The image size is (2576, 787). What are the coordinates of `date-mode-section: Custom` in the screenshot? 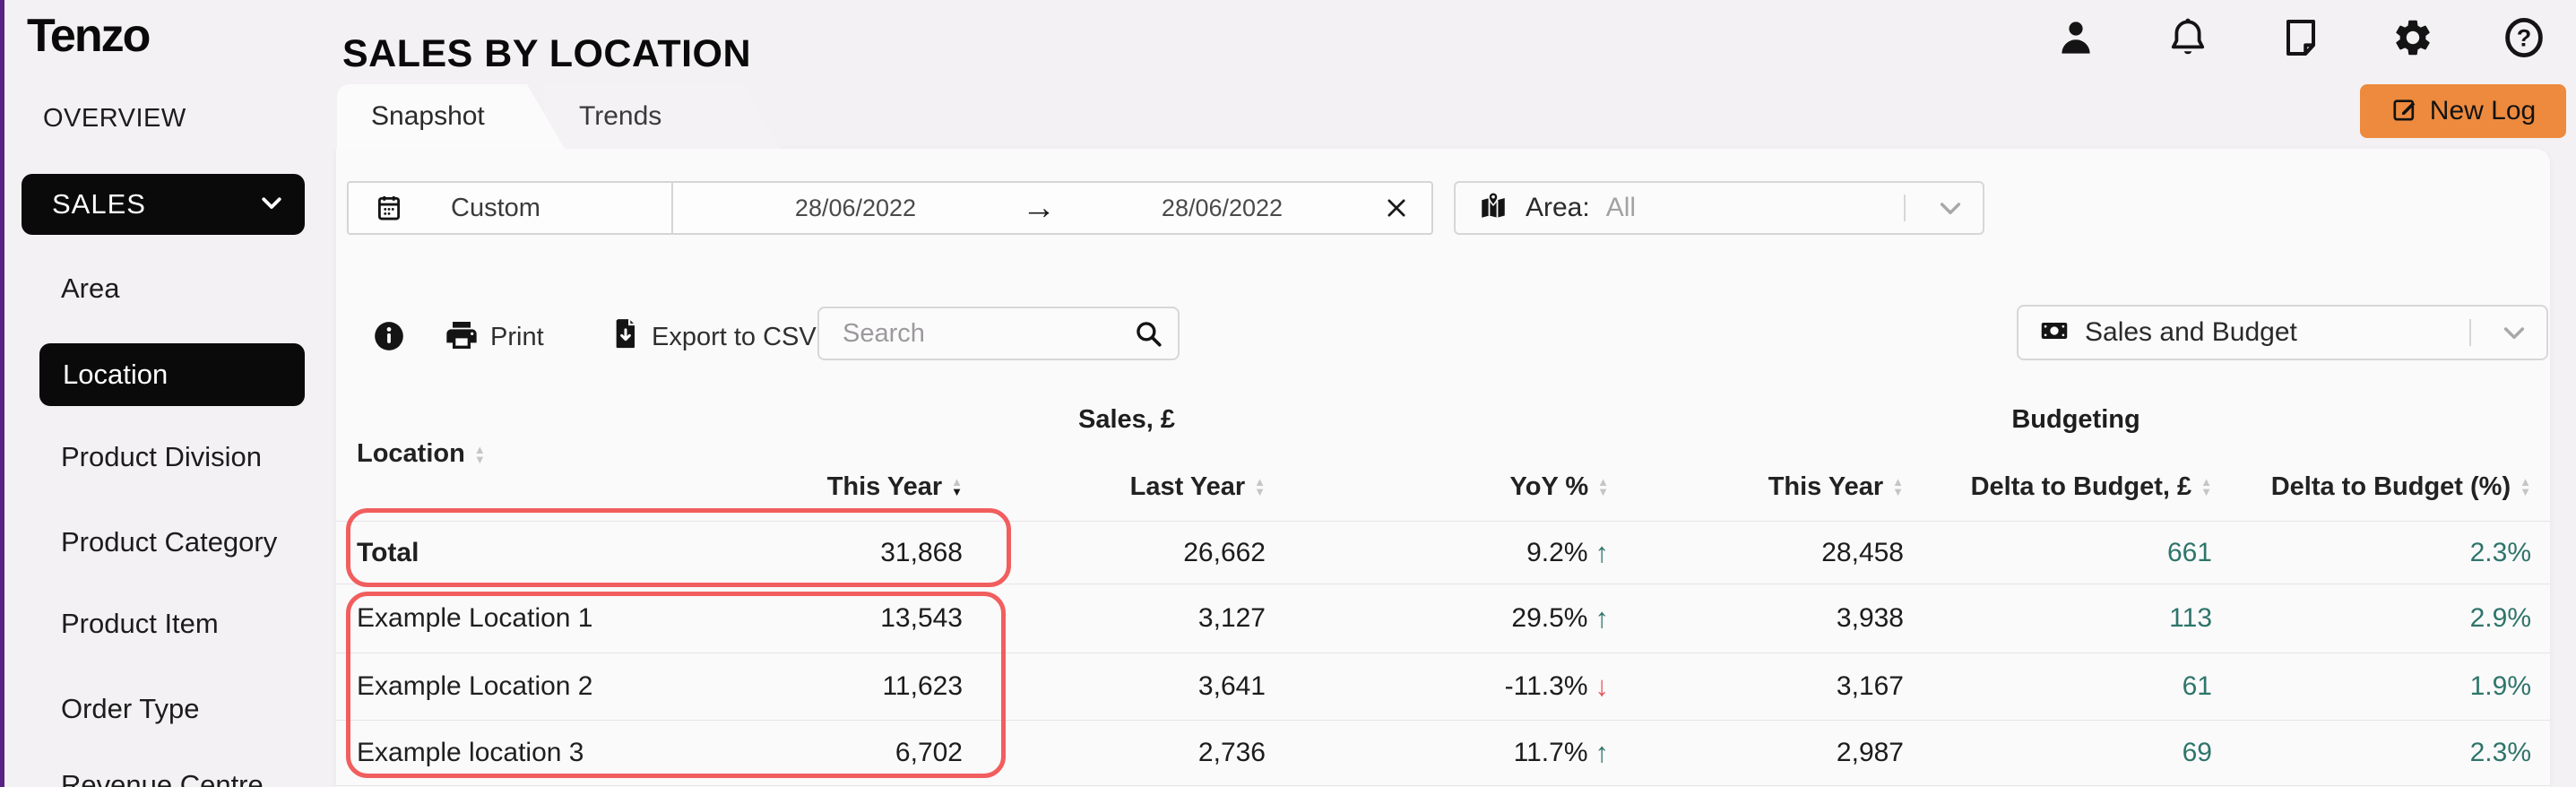 It's located at (511, 208).